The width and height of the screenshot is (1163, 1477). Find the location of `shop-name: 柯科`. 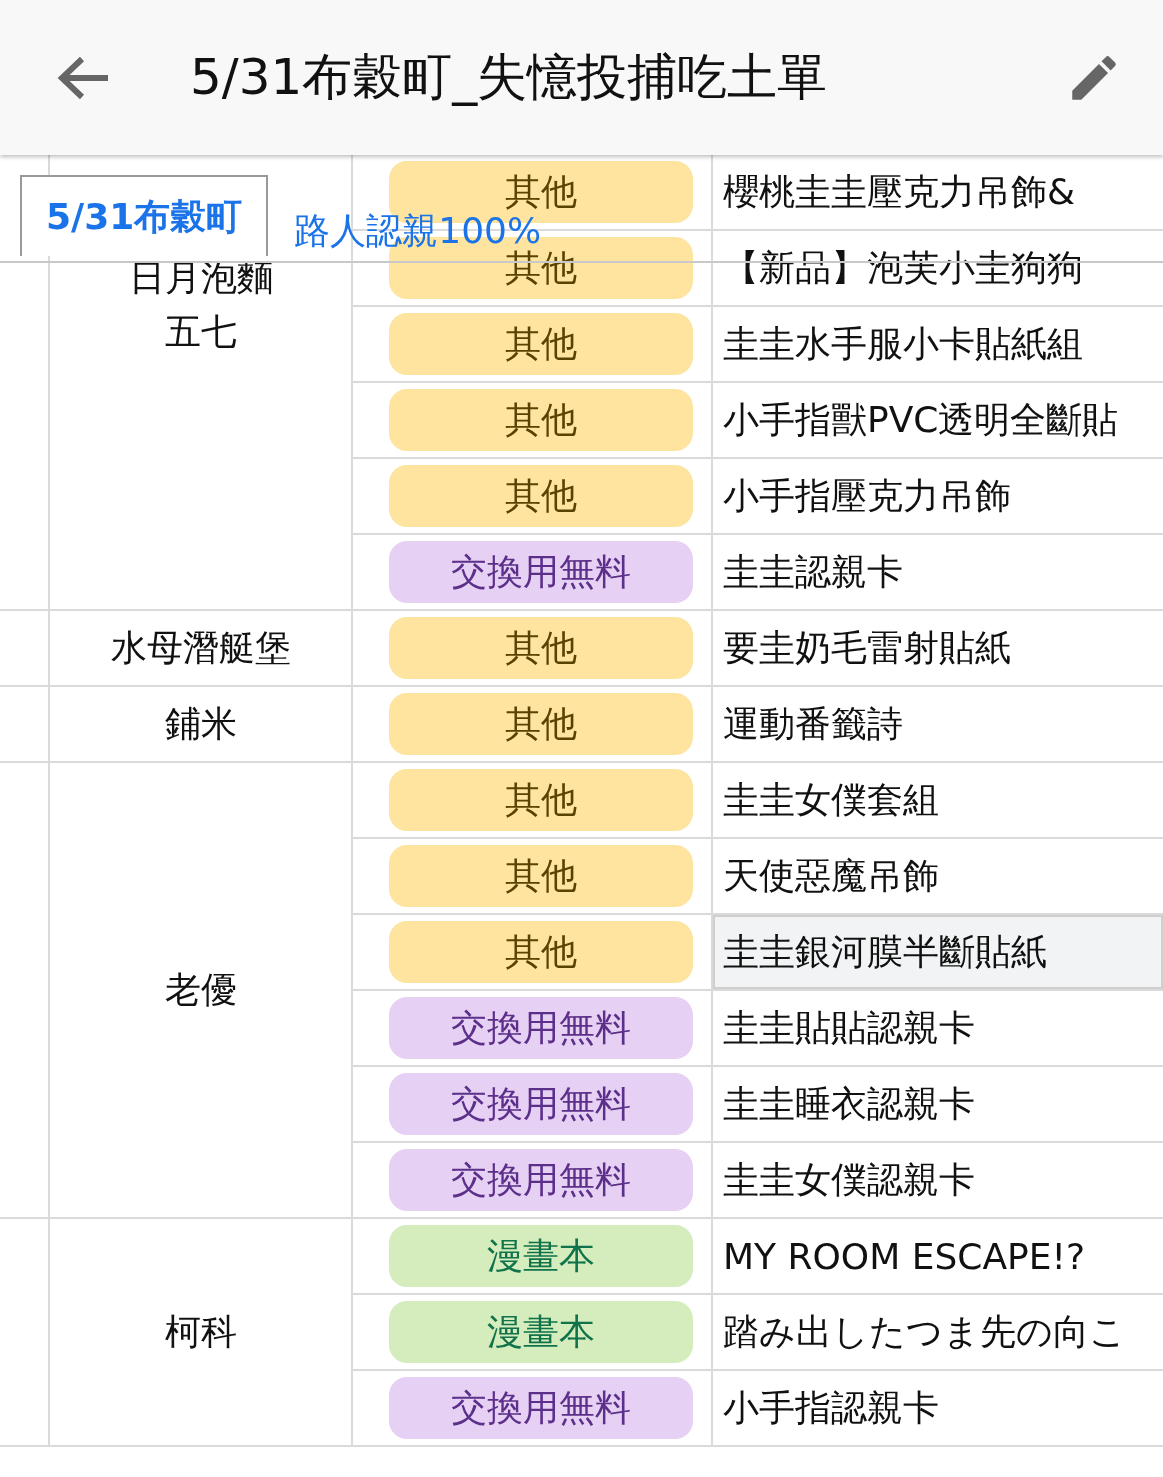

shop-name: 柯科 is located at coordinates (200, 1332).